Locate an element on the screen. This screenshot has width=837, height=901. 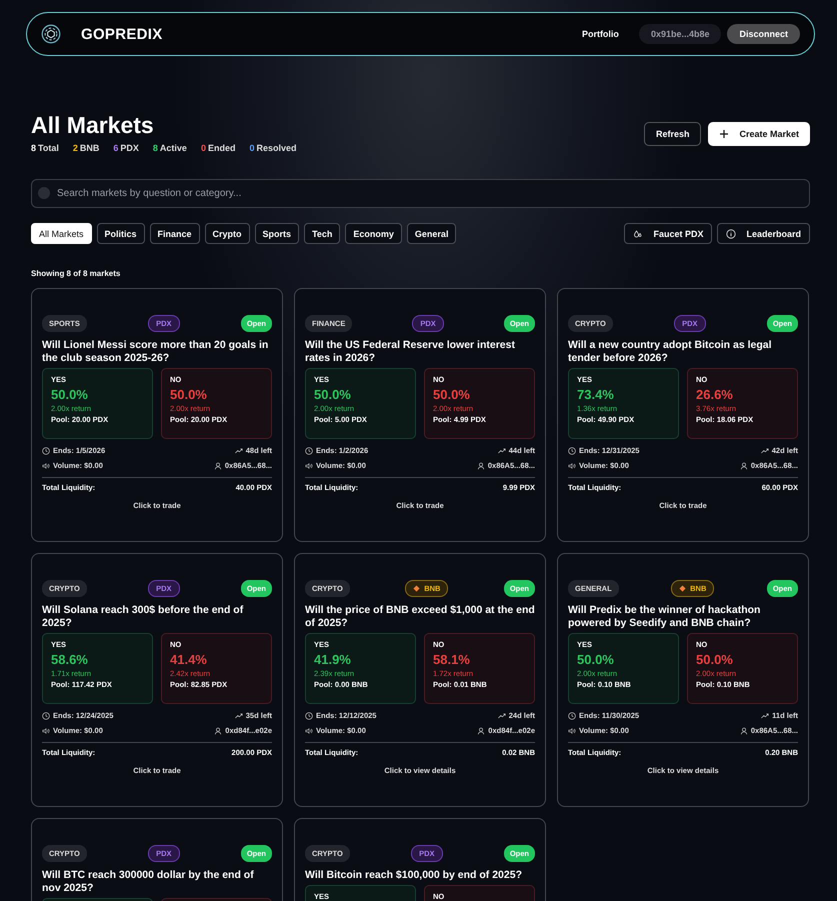
category-filter-tab: Finance is located at coordinates (175, 233).